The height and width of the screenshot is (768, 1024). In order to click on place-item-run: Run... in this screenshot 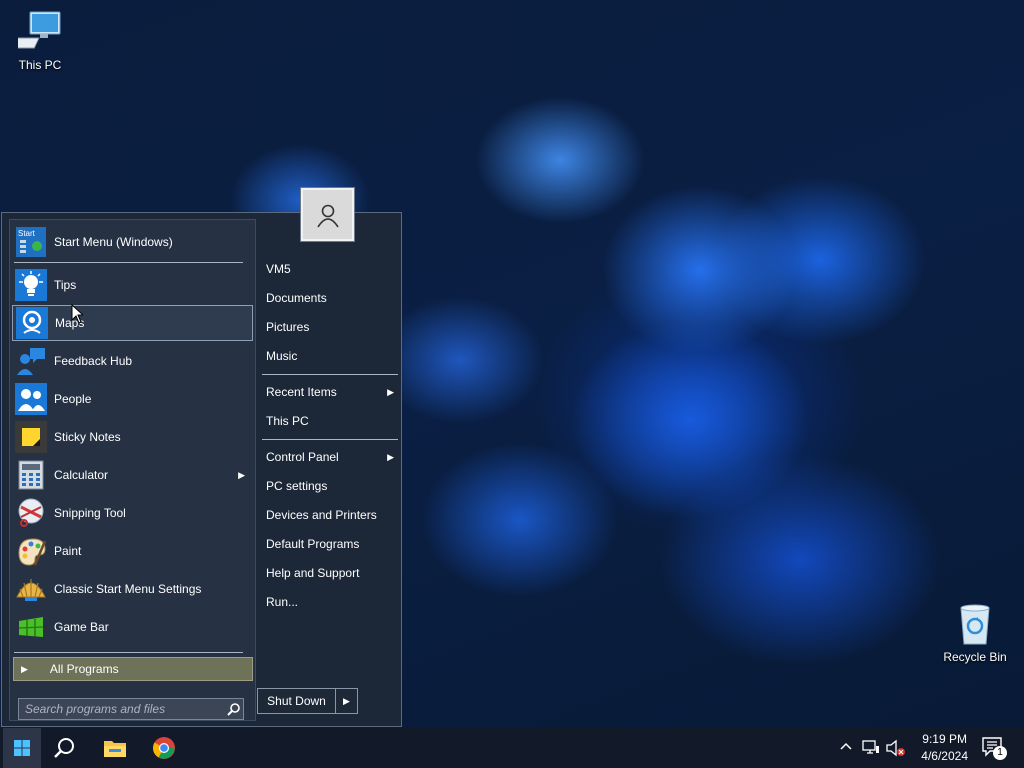, I will do `click(332, 602)`.